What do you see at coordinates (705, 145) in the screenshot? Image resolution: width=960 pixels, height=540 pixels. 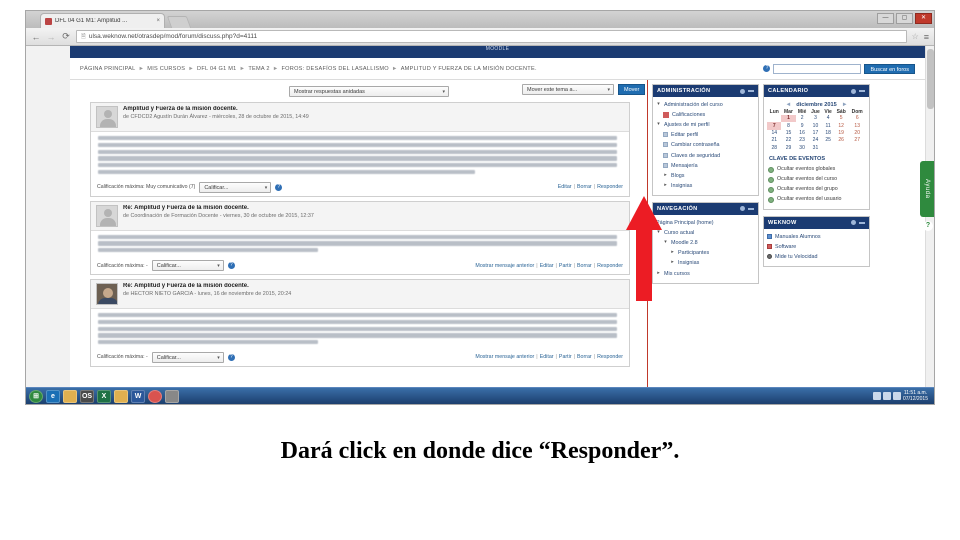 I see `nav-item-cambiar-contrasena: Cambiar contraseña` at bounding box center [705, 145].